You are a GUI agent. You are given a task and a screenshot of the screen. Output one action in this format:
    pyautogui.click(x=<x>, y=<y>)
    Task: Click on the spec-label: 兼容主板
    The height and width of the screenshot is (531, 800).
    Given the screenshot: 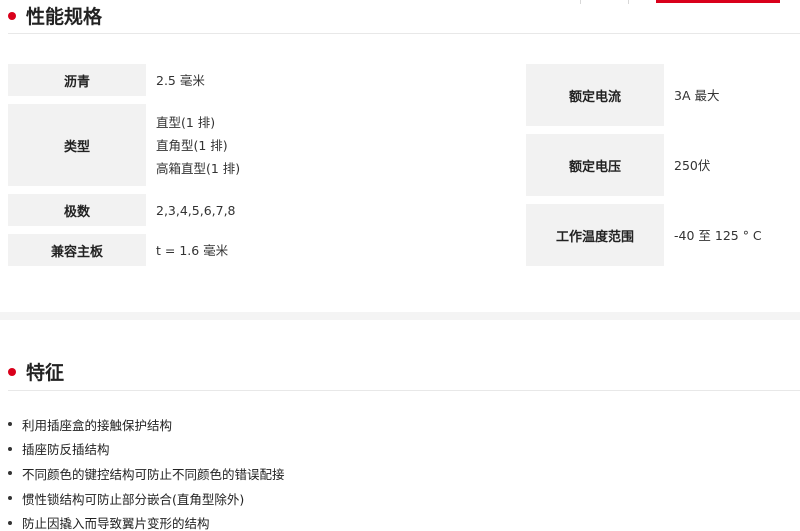 What is the action you would take?
    pyautogui.click(x=77, y=250)
    